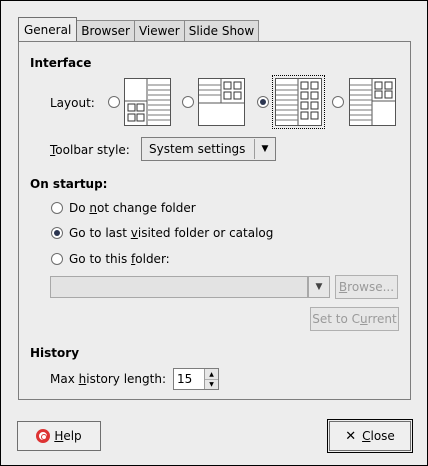  What do you see at coordinates (147, 102) in the screenshot?
I see `layout-option-1-icon` at bounding box center [147, 102].